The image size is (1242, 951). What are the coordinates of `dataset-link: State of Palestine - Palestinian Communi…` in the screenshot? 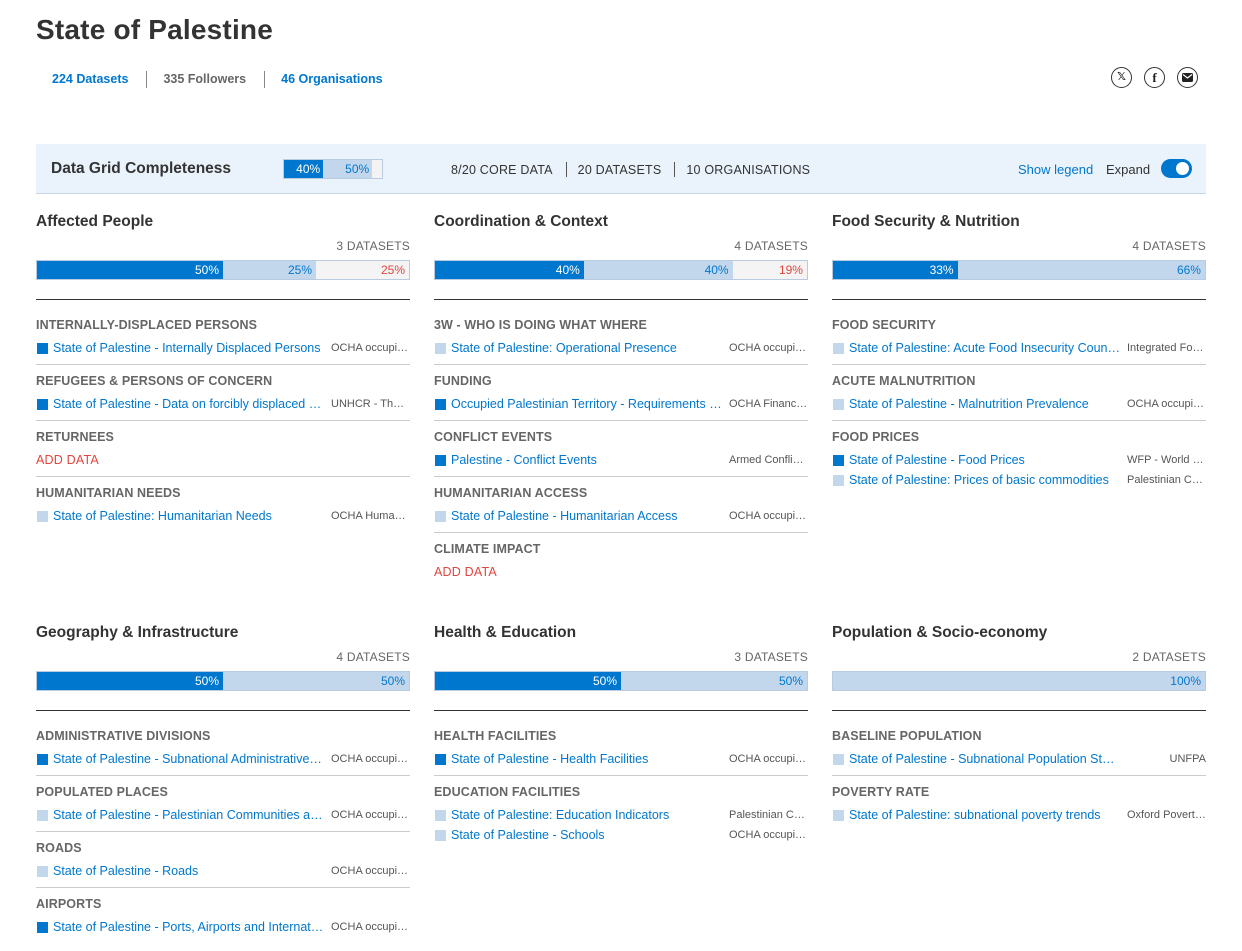 It's located at (189, 815).